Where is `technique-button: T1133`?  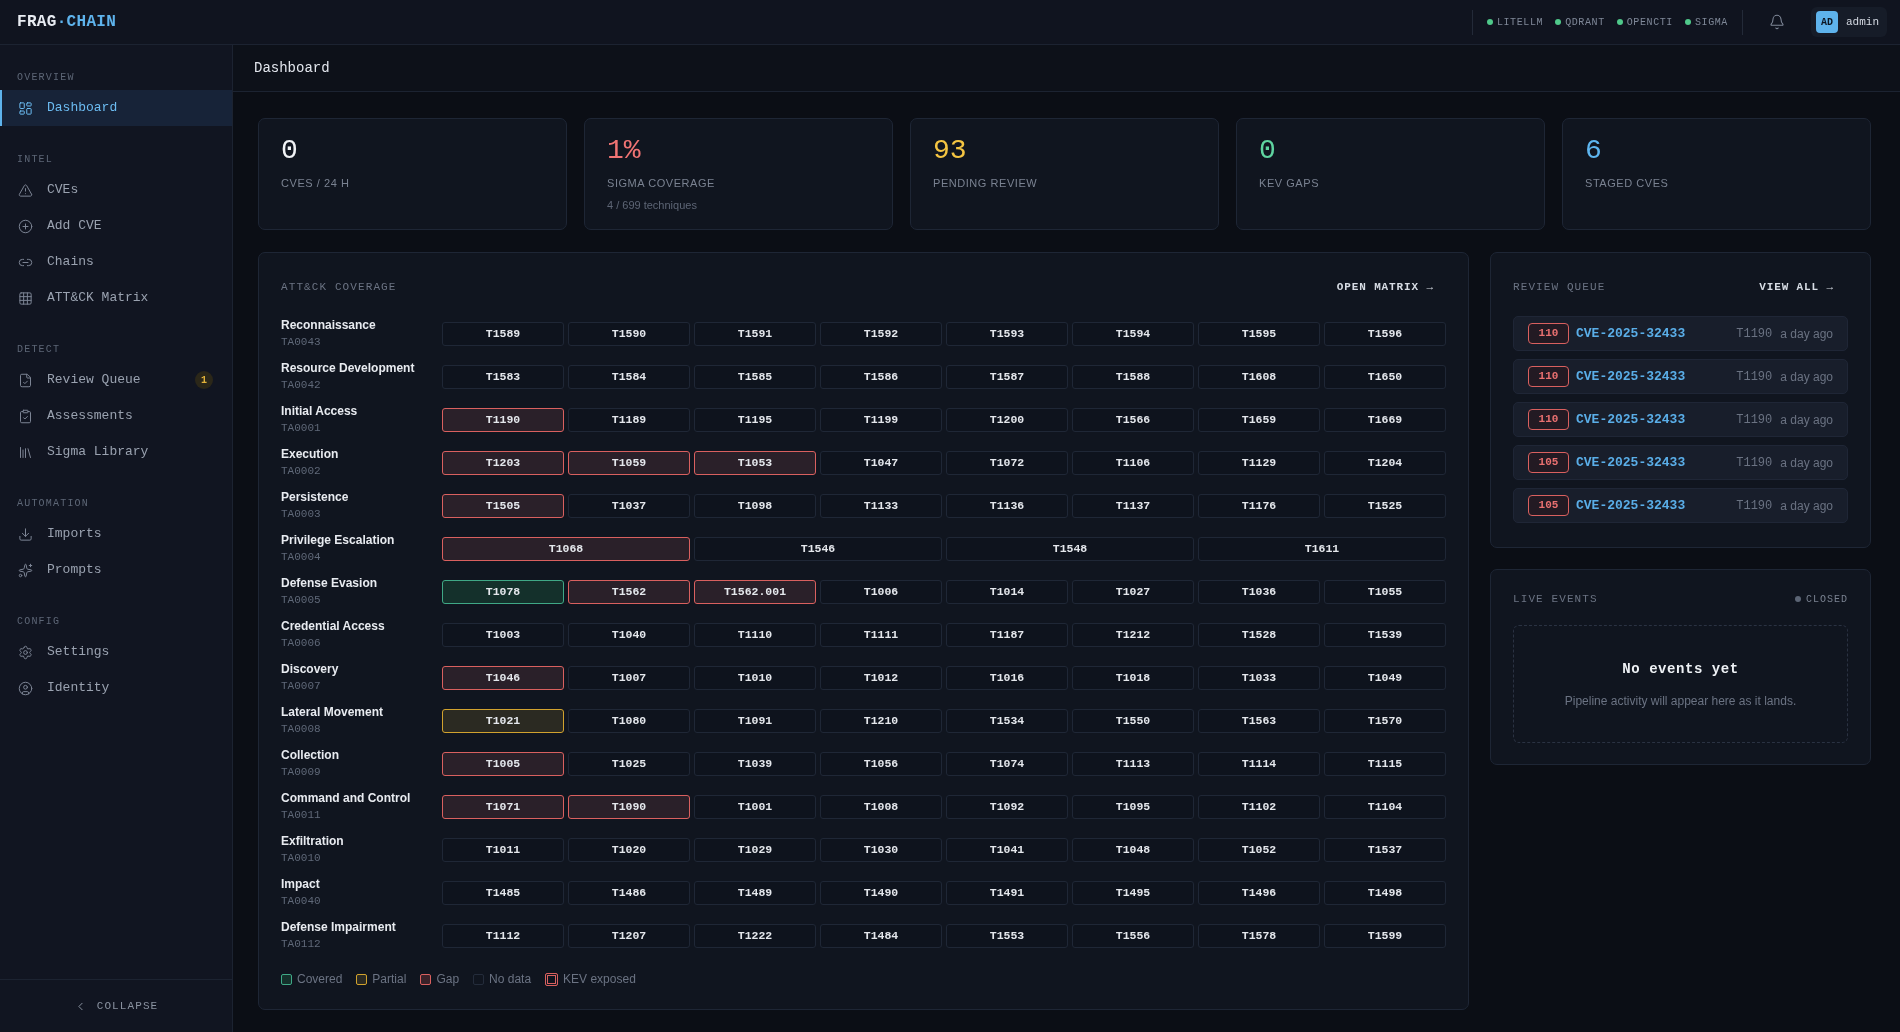
technique-button: T1133 is located at coordinates (881, 505).